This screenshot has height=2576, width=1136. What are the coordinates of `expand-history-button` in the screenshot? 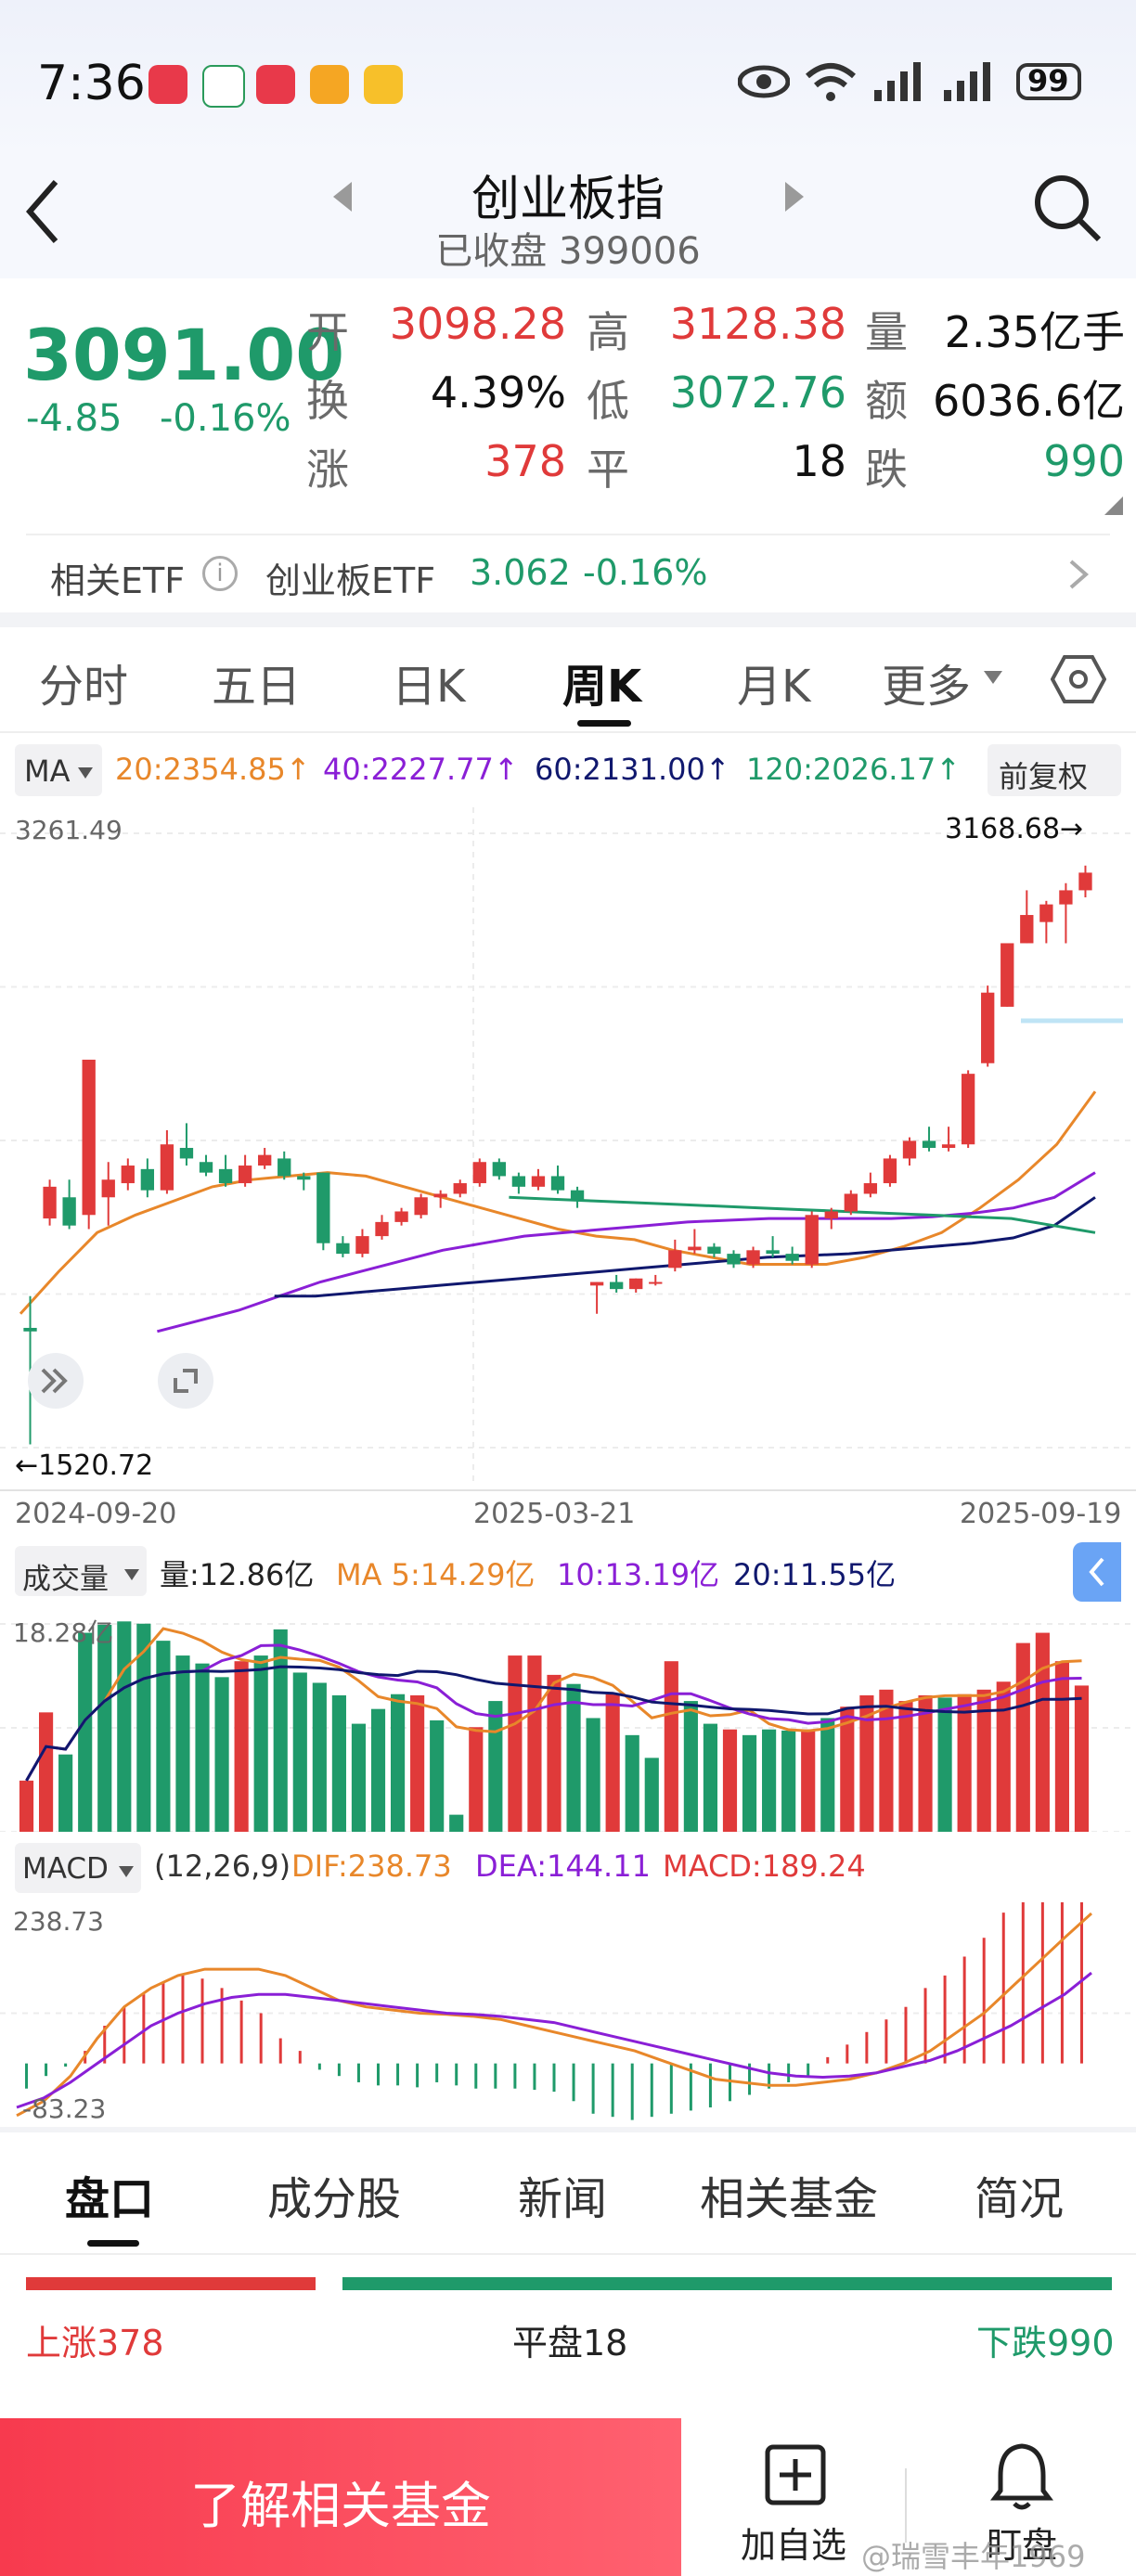 It's located at (56, 1381).